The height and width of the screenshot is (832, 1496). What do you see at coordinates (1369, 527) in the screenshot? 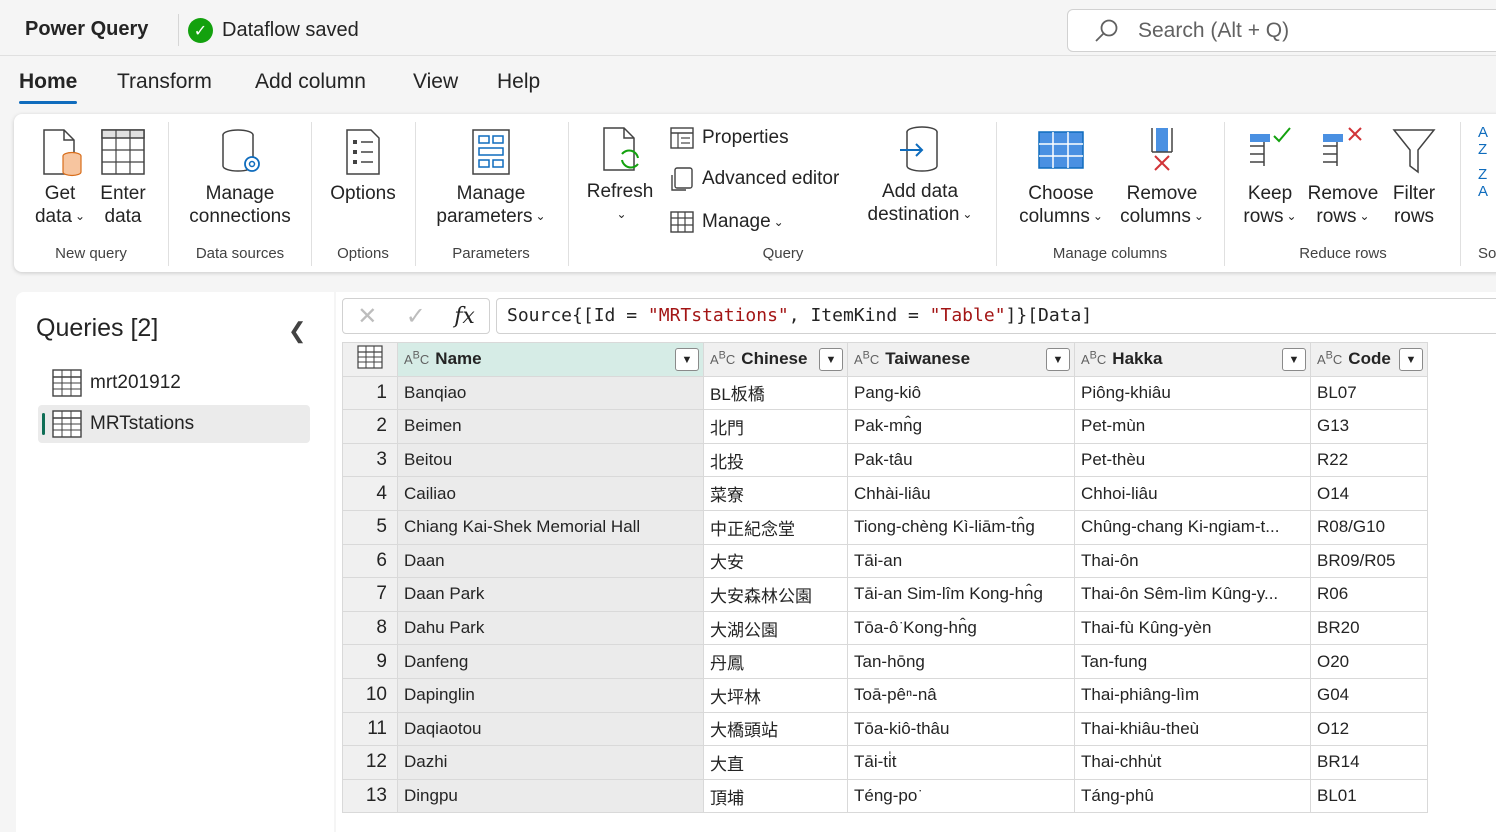
I see `table-cell: R08/G10` at bounding box center [1369, 527].